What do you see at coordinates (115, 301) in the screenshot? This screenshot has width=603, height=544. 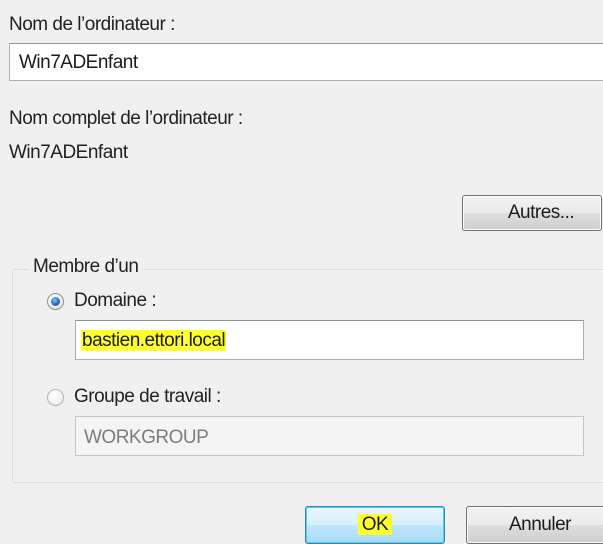 I see `domain-radio-label: Domaine :` at bounding box center [115, 301].